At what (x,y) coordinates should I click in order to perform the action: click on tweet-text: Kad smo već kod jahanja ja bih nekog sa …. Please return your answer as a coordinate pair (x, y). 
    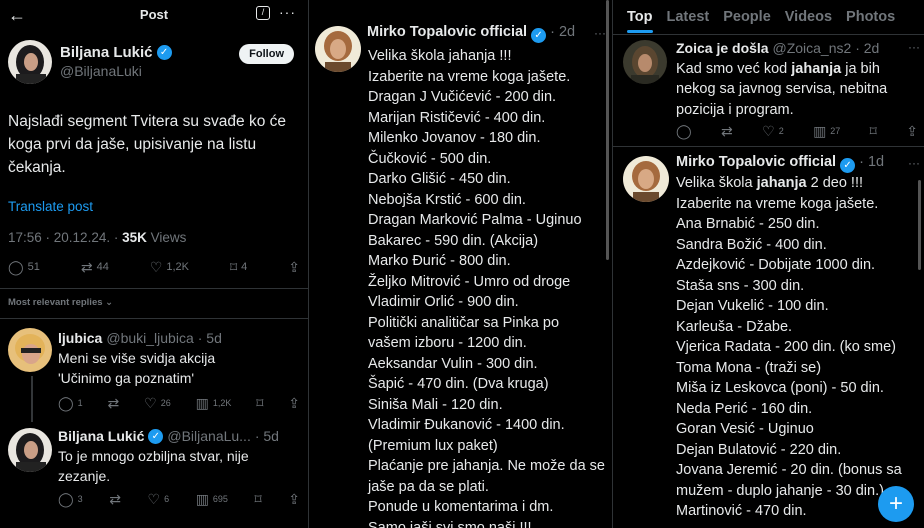
    Looking at the image, I should click on (782, 89).